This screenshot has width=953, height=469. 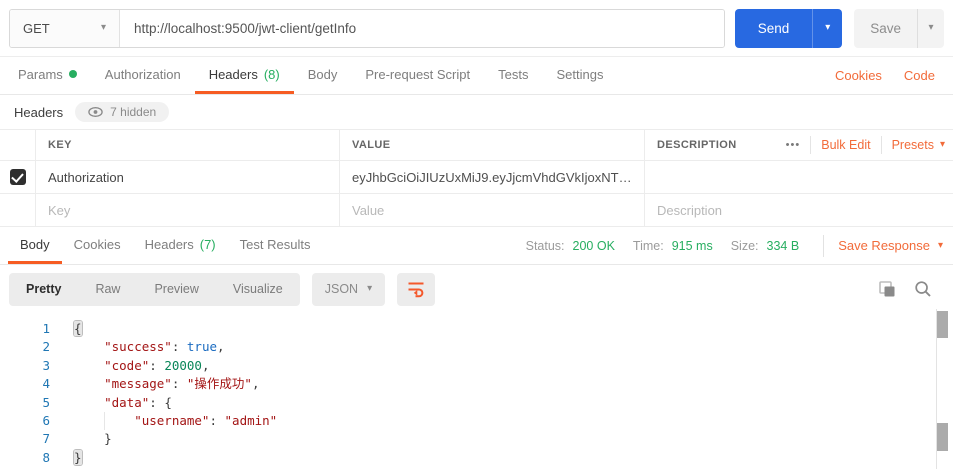 What do you see at coordinates (648, 245) in the screenshot?
I see `time-label: Time:` at bounding box center [648, 245].